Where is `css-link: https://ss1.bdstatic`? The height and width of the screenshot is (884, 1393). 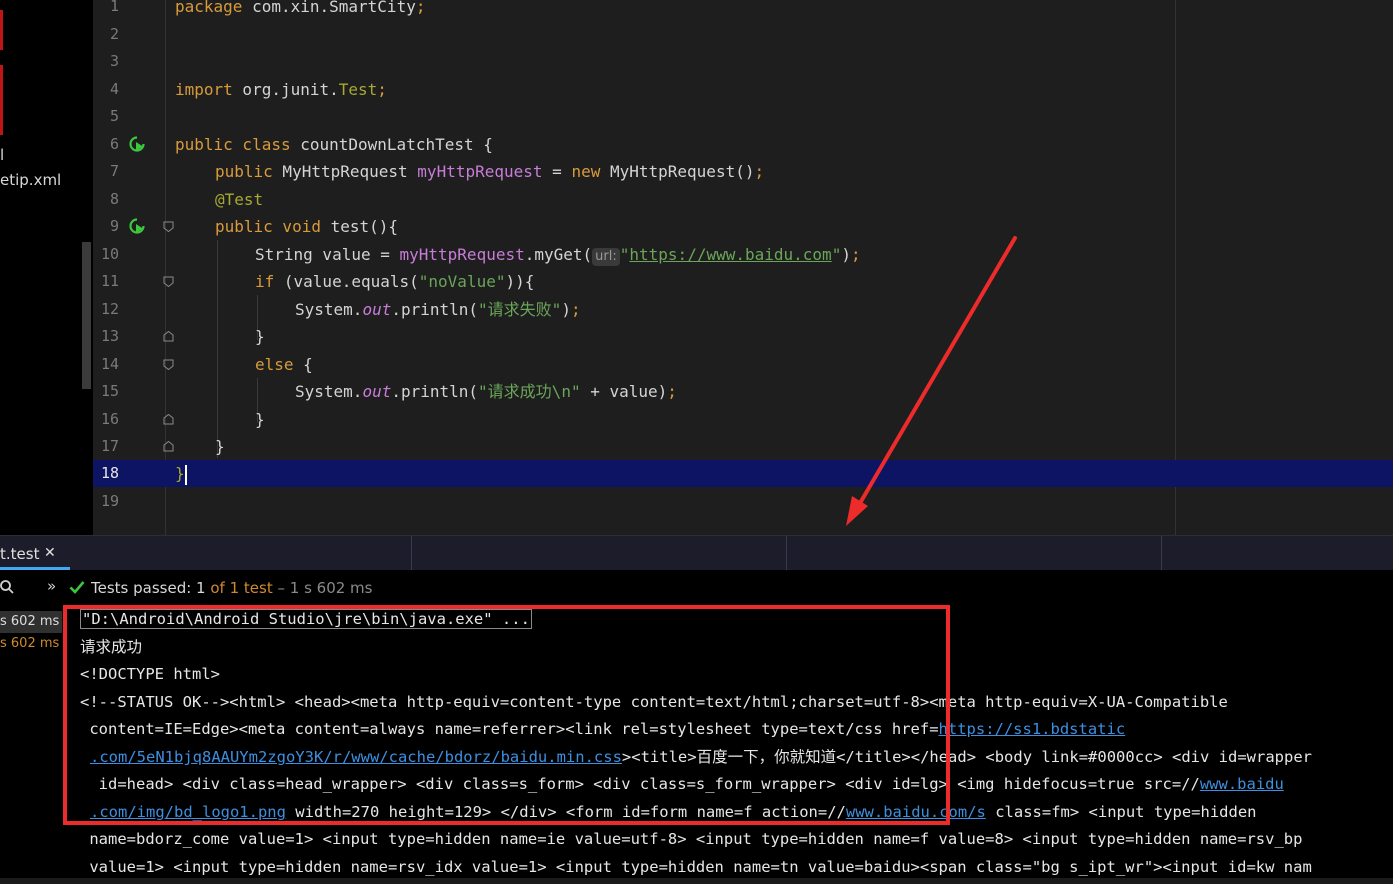
css-link: https://ss1.bdstatic is located at coordinates (1032, 729).